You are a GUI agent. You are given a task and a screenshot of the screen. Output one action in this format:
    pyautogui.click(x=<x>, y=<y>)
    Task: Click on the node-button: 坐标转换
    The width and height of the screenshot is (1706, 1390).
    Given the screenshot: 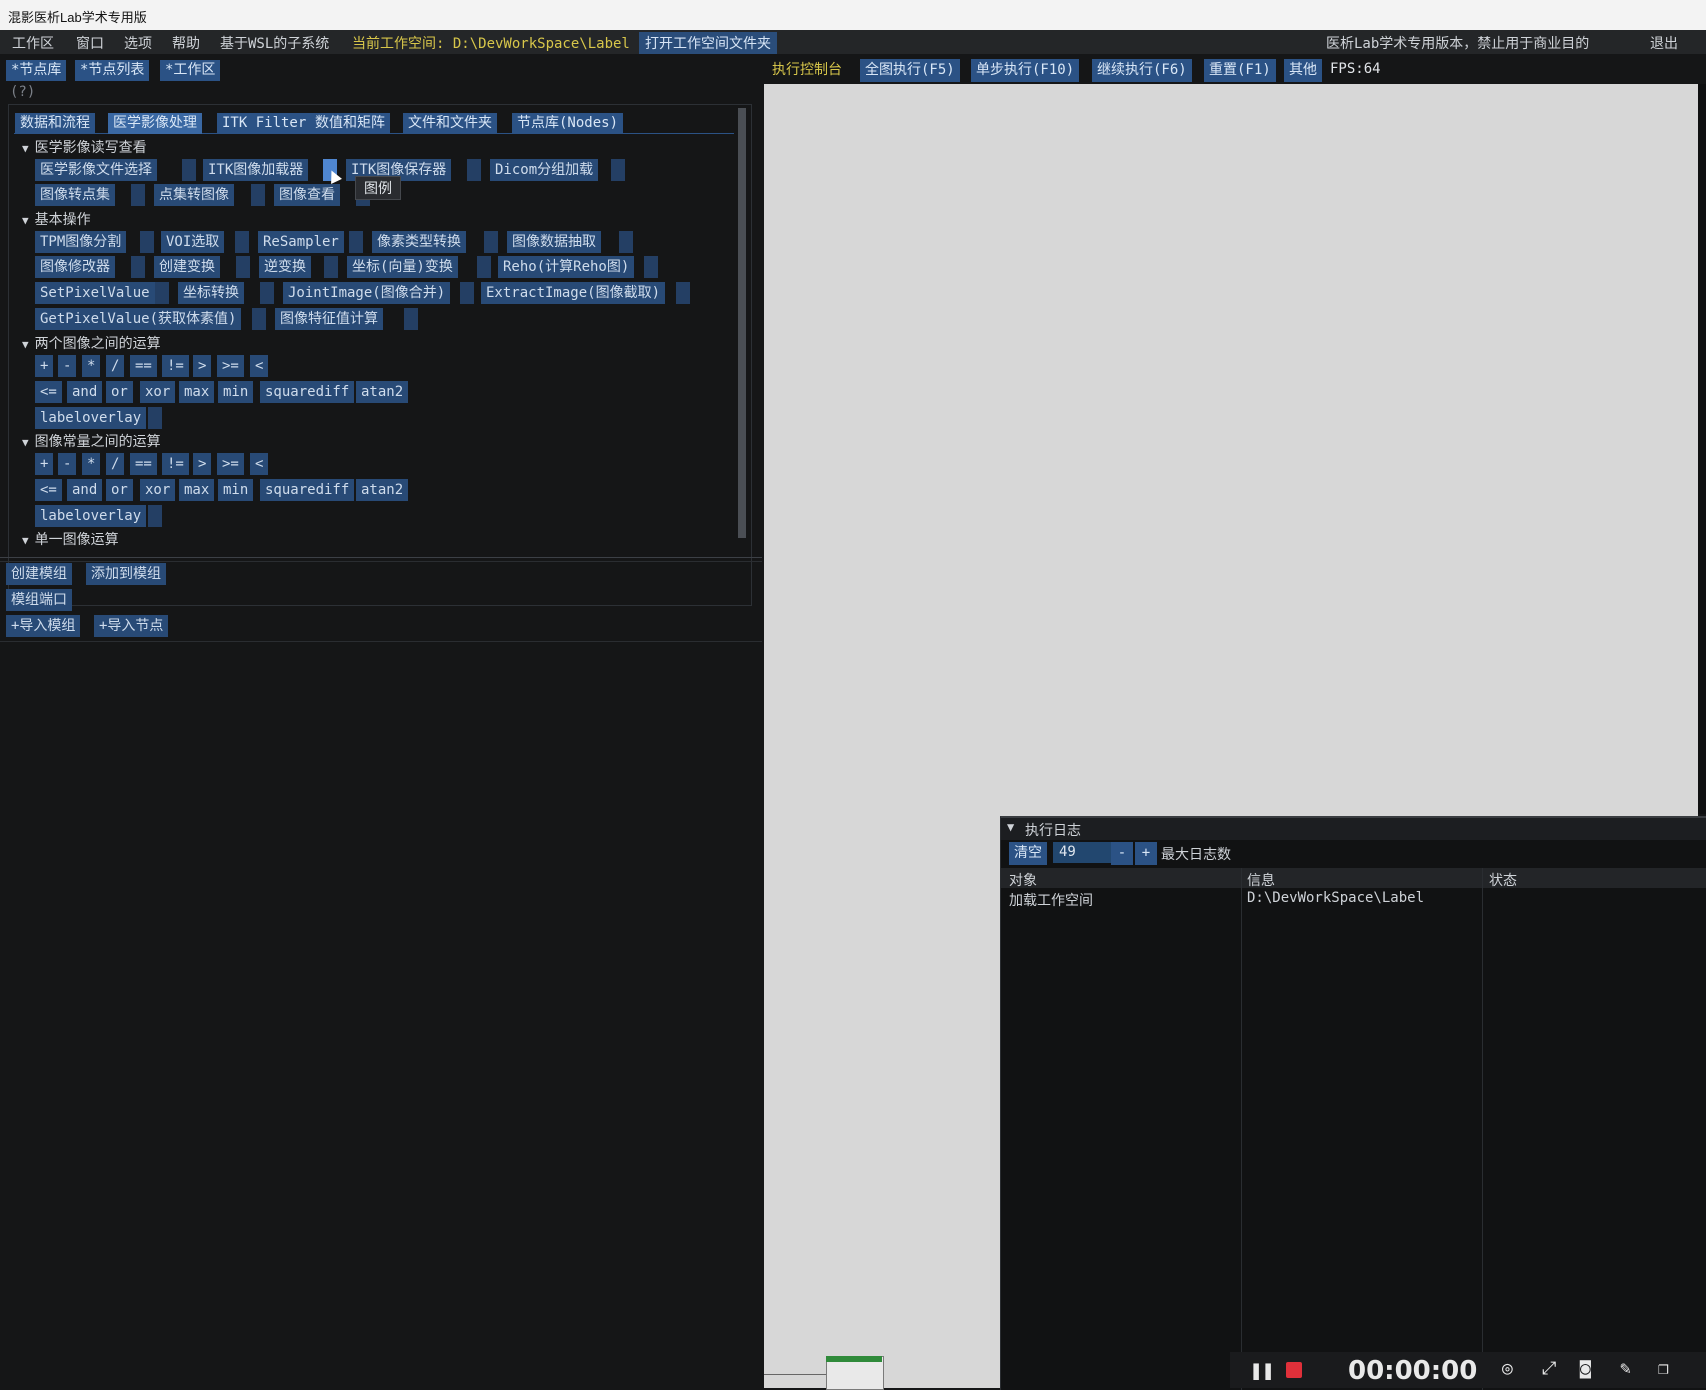 What is the action you would take?
    pyautogui.click(x=211, y=293)
    